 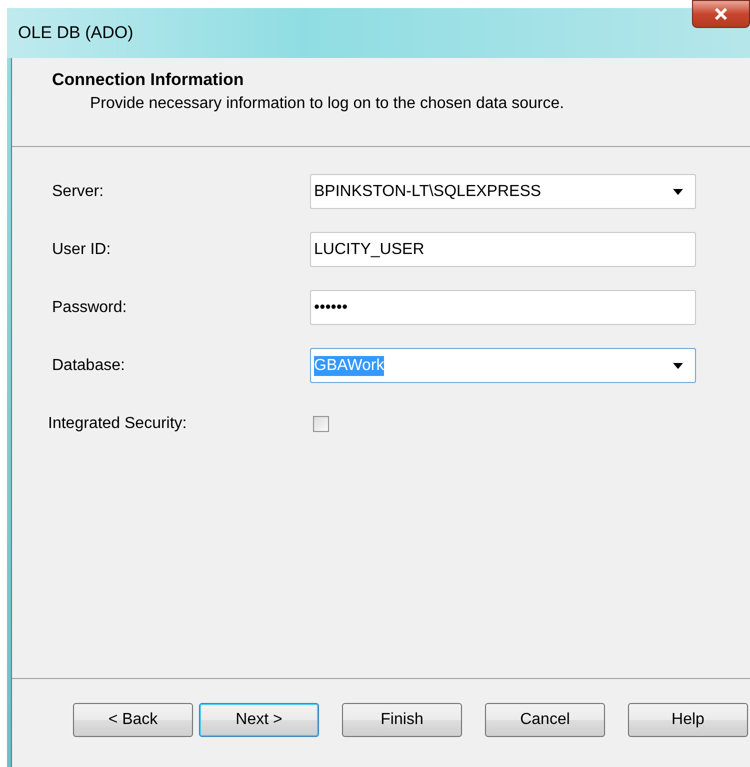 I want to click on field-label: User ID:, so click(x=82, y=249).